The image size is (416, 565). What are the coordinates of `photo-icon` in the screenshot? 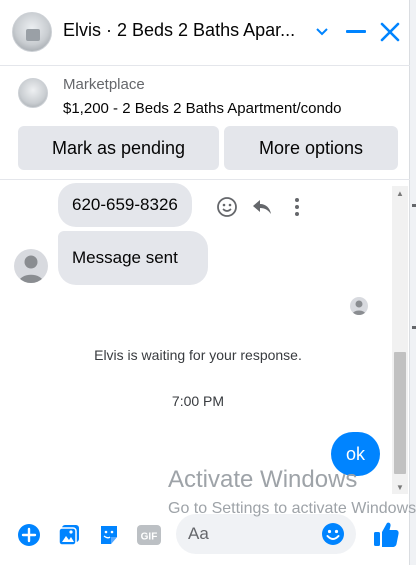 It's located at (69, 535).